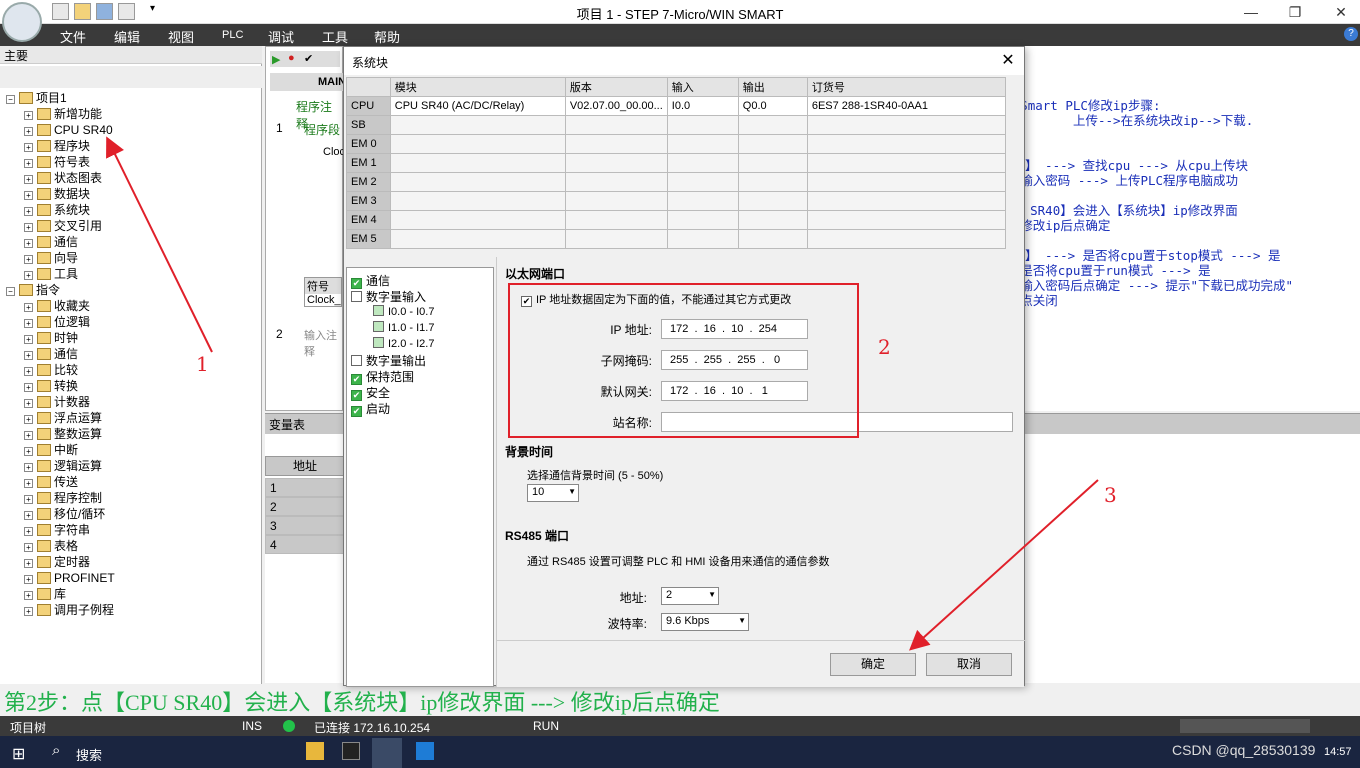 The height and width of the screenshot is (768, 1360). Describe the element at coordinates (202, 364) in the screenshot. I see `annotation-number-1: 1` at that location.